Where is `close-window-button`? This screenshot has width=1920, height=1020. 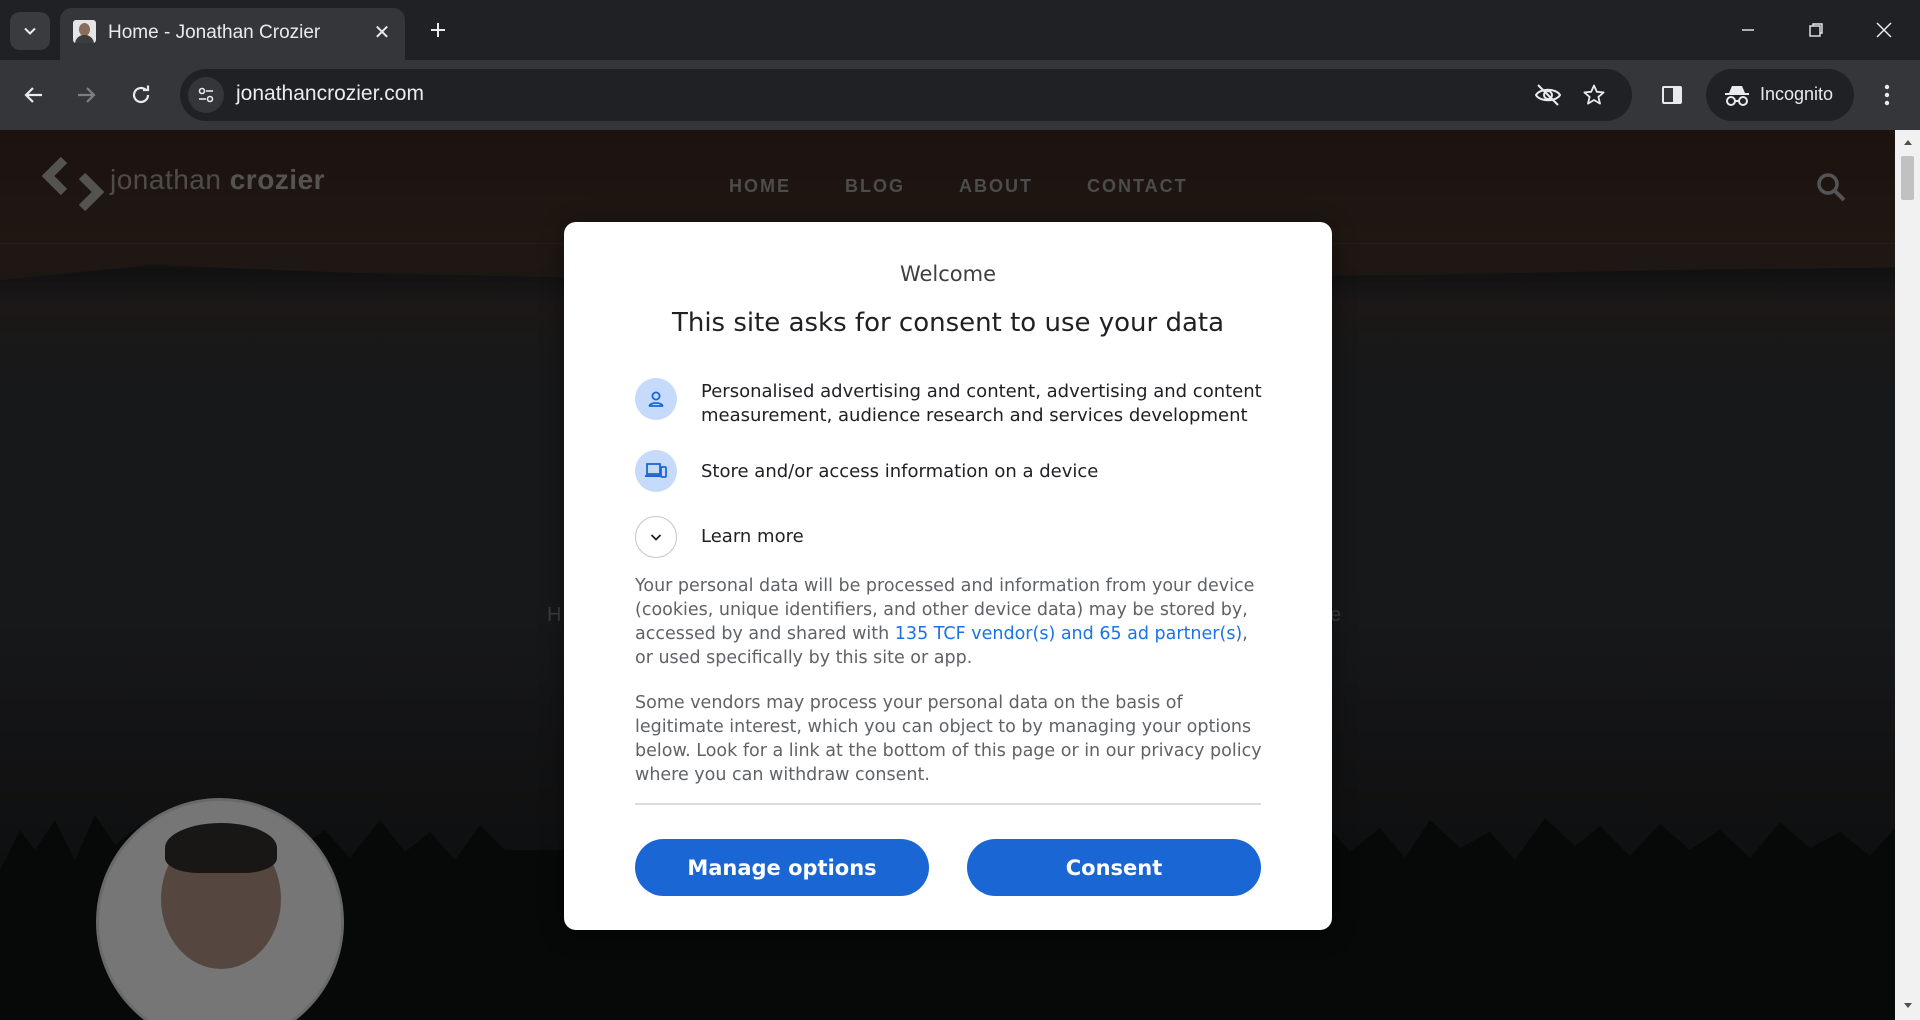 close-window-button is located at coordinates (1884, 30).